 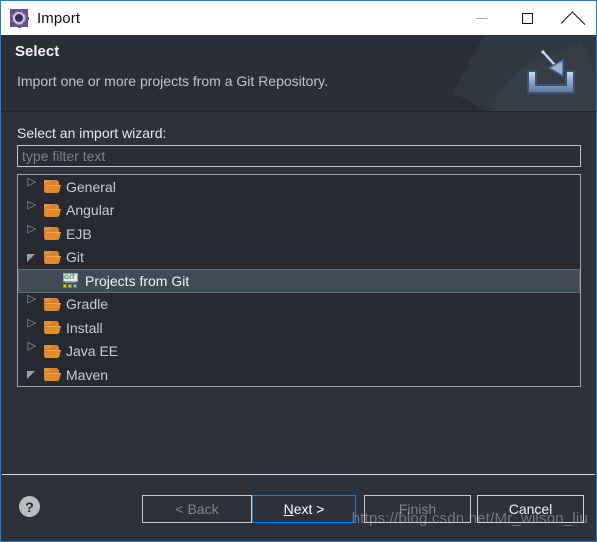 What do you see at coordinates (299, 328) in the screenshot?
I see `tree-item-install: Install` at bounding box center [299, 328].